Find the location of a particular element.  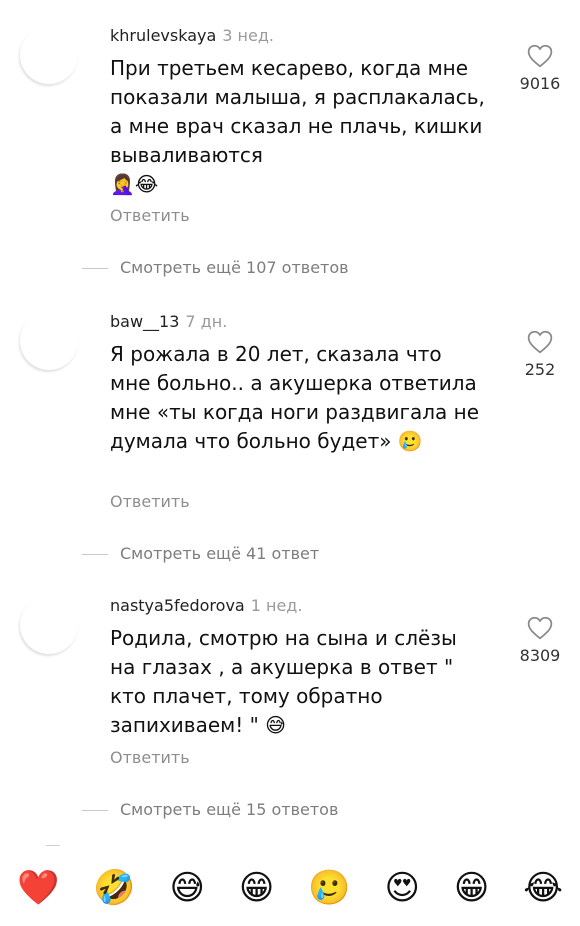

view-more-label: Смотреть ещё 15 ответов is located at coordinates (229, 809).